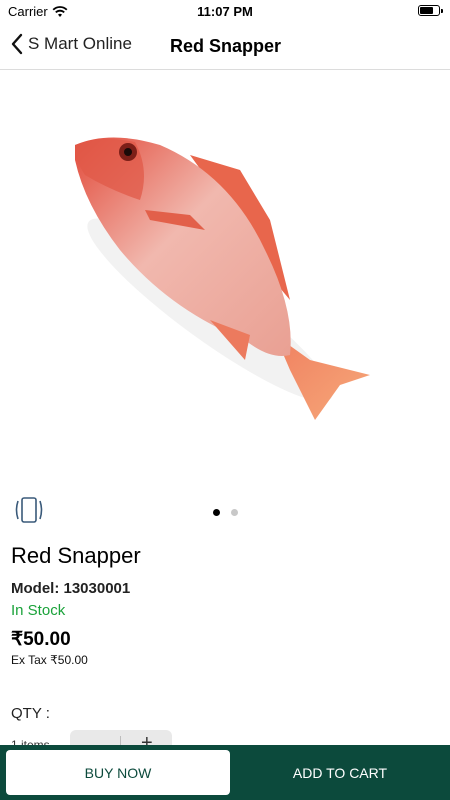 The width and height of the screenshot is (450, 800). I want to click on page-title: Red Snapper, so click(226, 46).